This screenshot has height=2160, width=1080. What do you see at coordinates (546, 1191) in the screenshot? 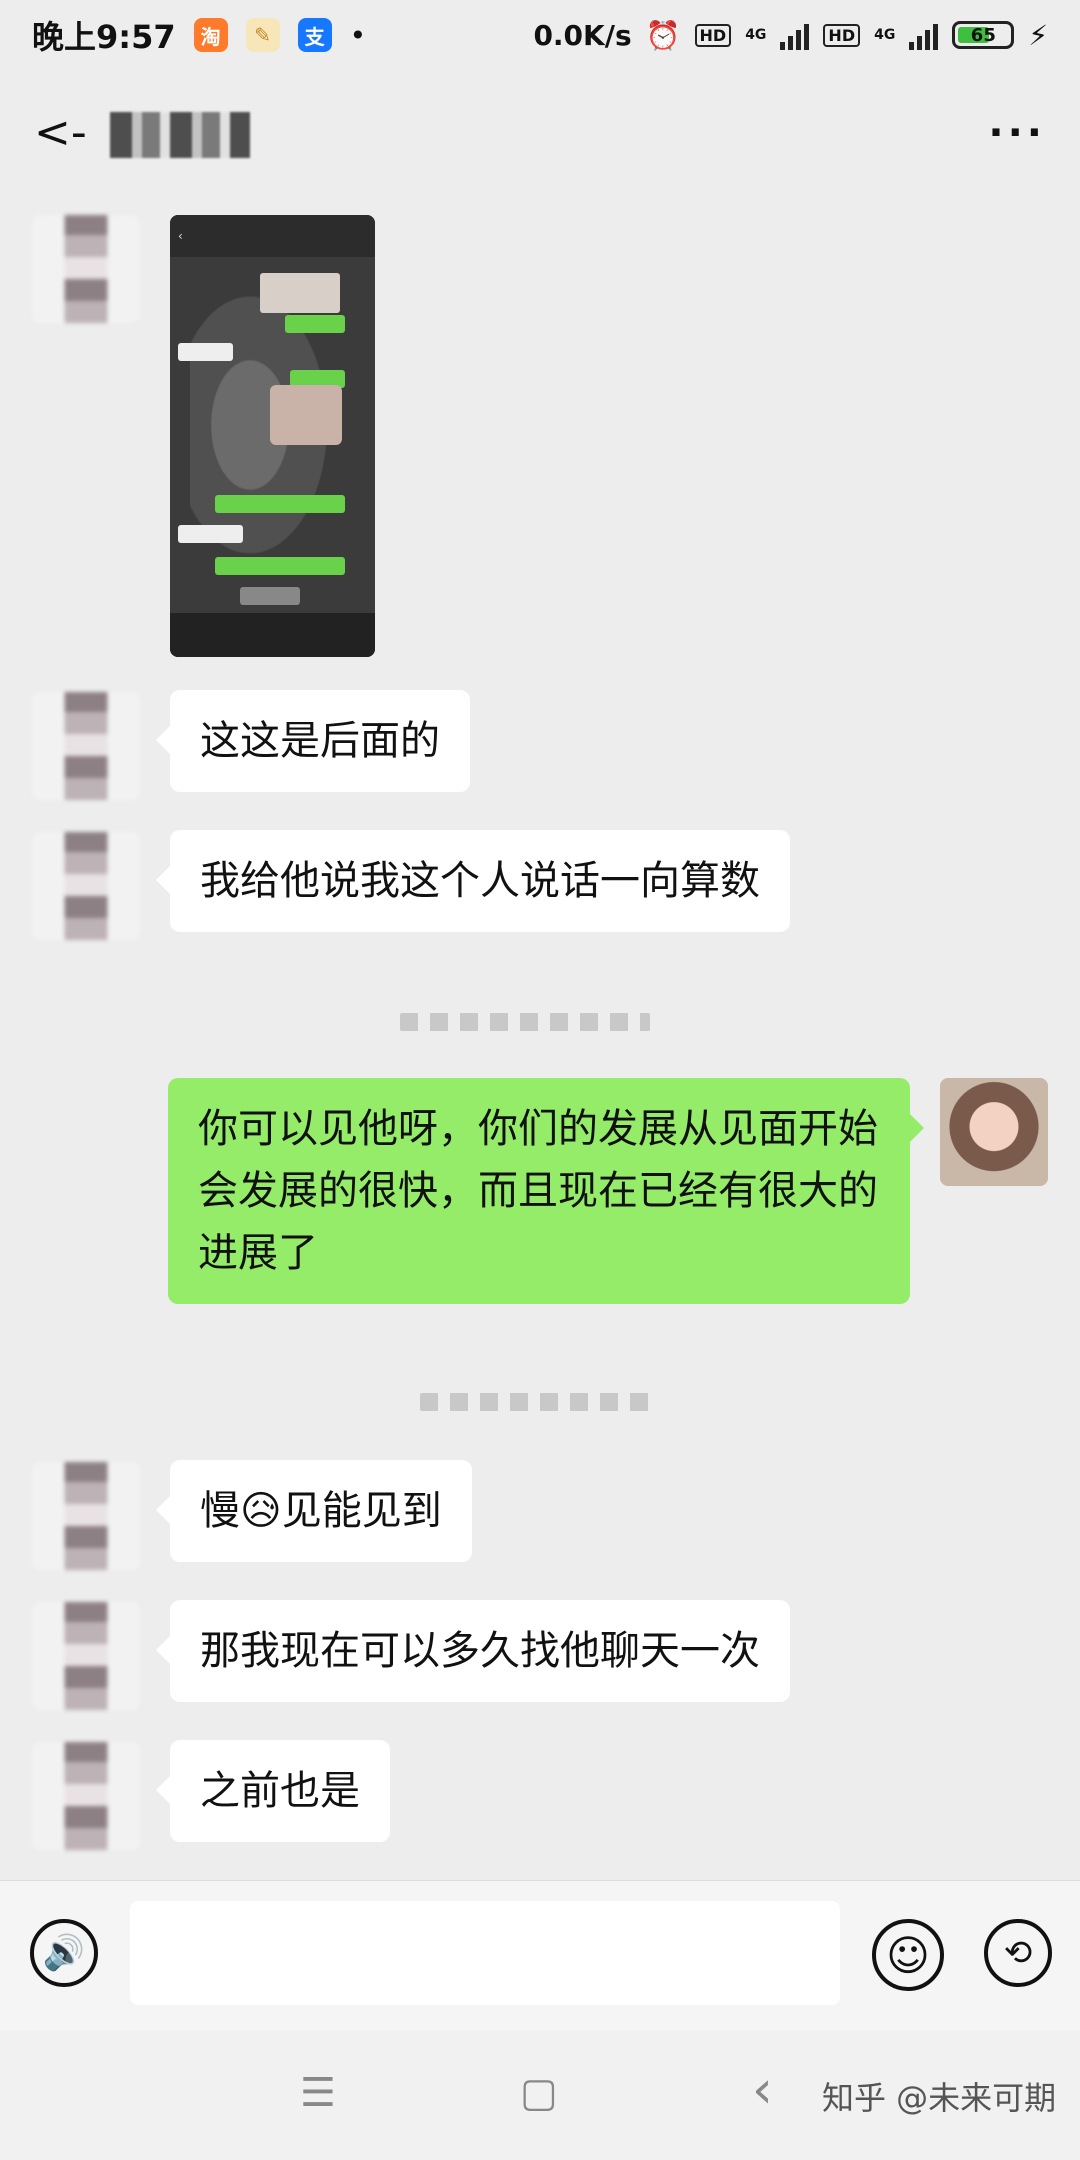
I see `message-bubble-mine: 你可以见他呀，你们的发展从见面开始会发展的很快，而且现在已经有很大的进展了` at bounding box center [546, 1191].